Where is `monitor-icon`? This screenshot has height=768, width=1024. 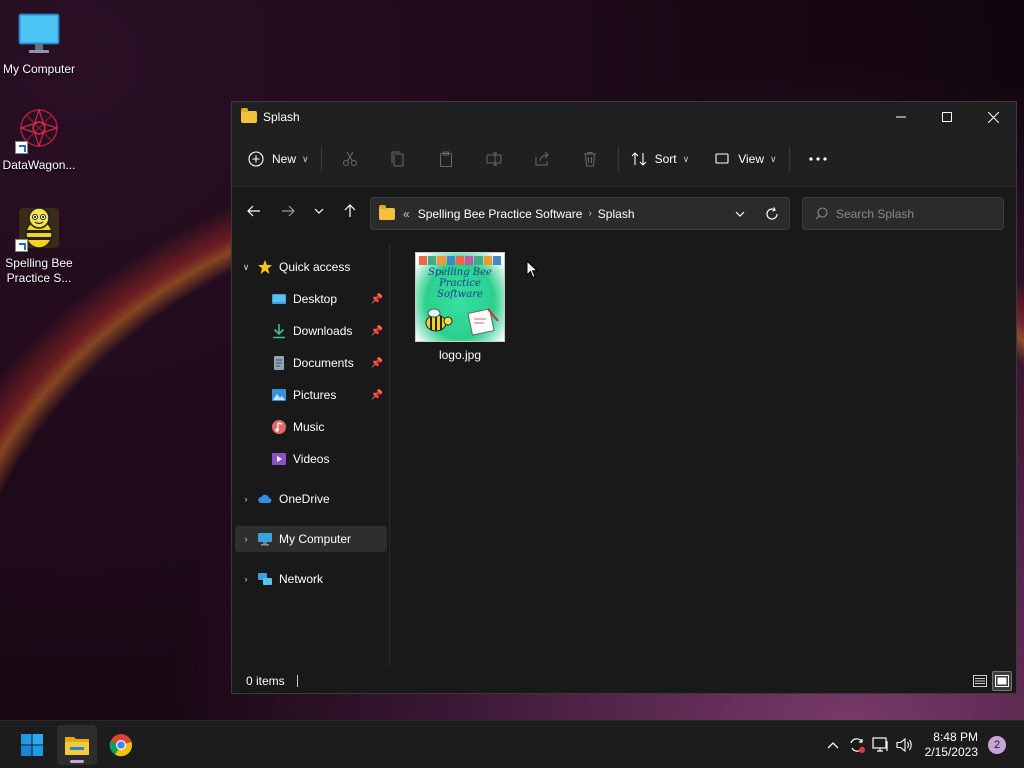
monitor-icon is located at coordinates (265, 539).